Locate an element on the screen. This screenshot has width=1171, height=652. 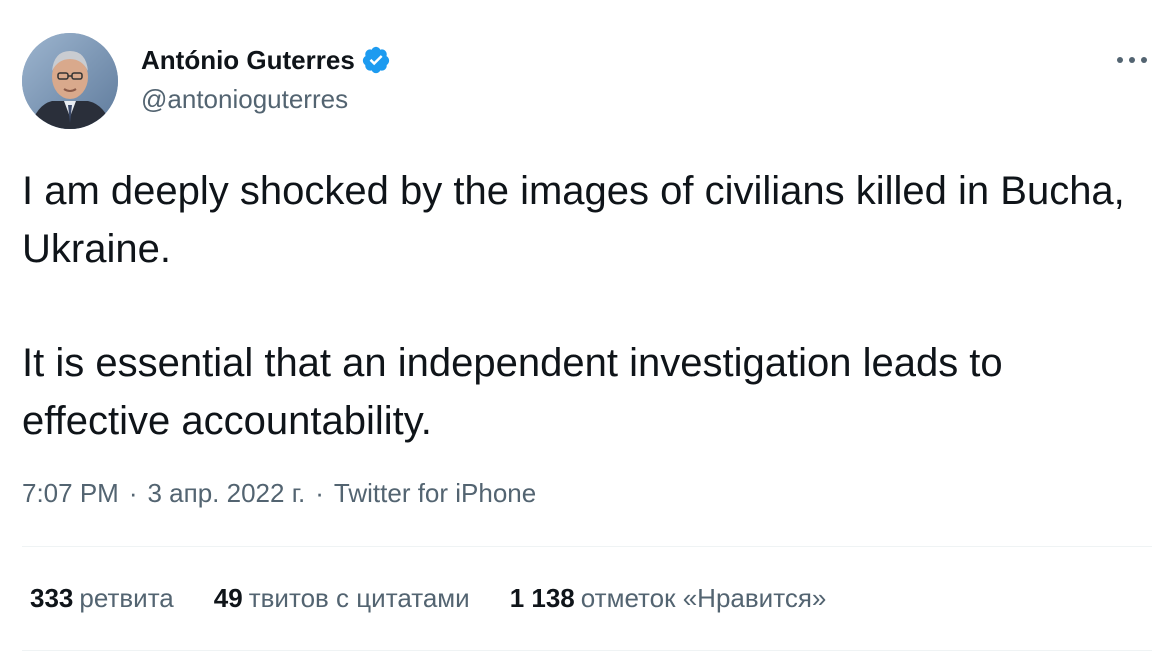
quote-tweets-stat: 49 твитов с цитатами is located at coordinates (342, 598).